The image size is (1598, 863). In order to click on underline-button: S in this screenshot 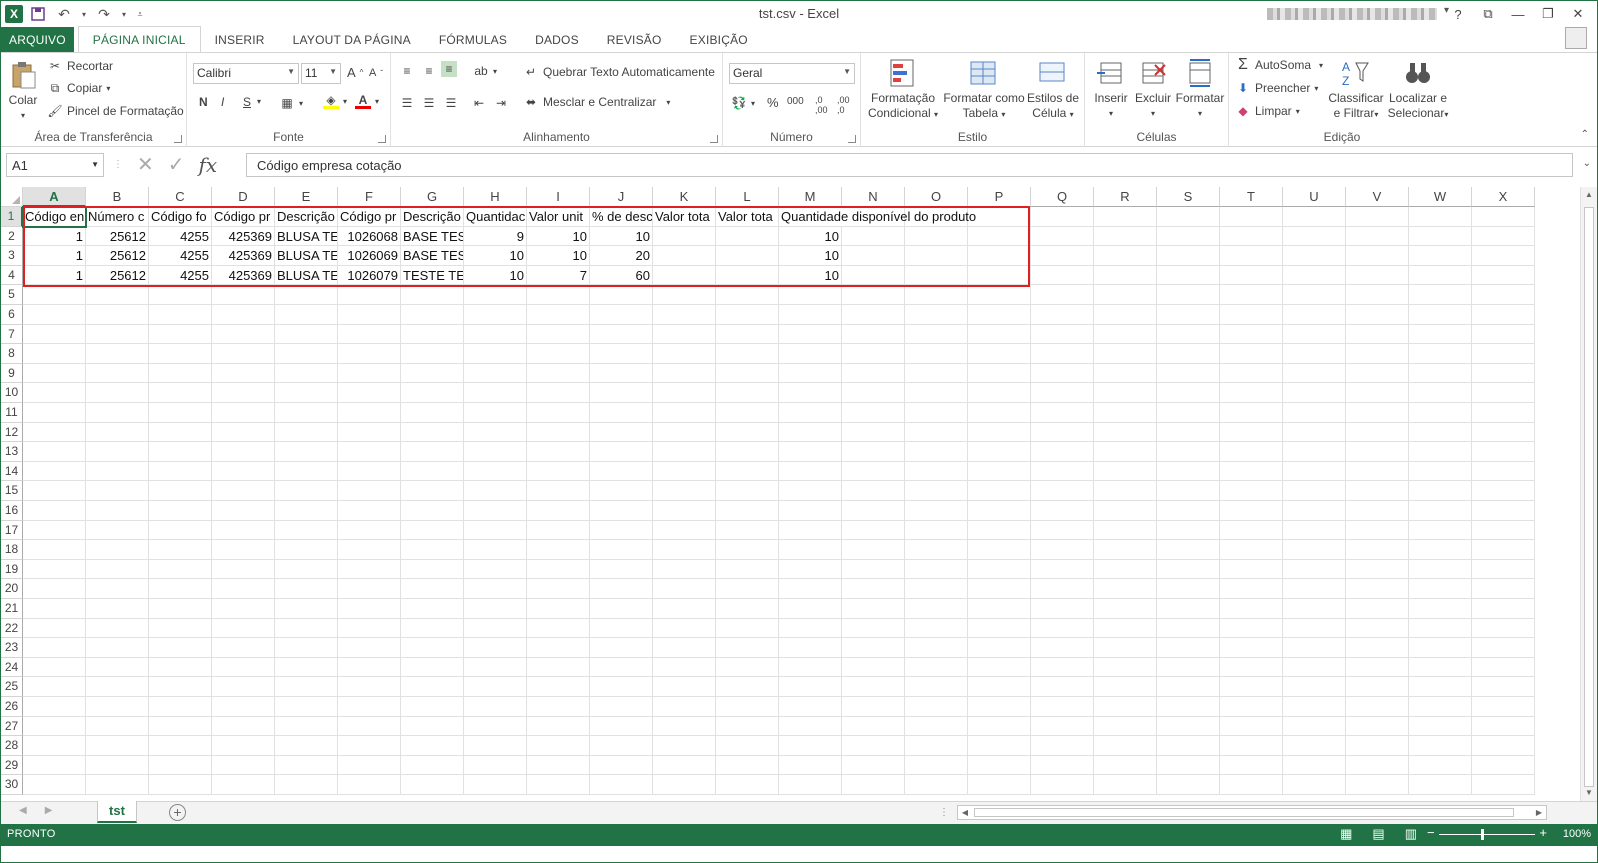, I will do `click(247, 102)`.